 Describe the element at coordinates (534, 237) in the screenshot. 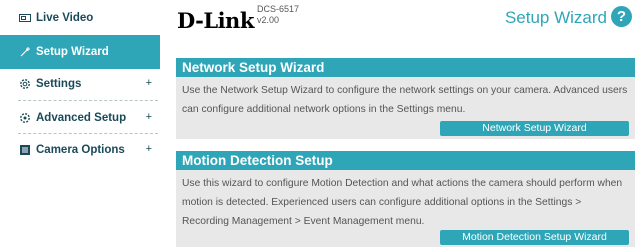

I see `motion-detection-setup-wizard-button: Motion Detection Setup Wizard` at that location.